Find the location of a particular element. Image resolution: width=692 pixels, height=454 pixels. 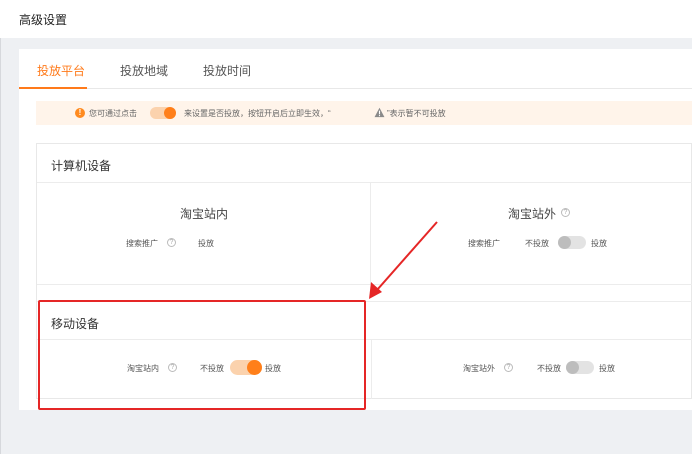

notice-text-1: 您可通过点击 is located at coordinates (113, 113).